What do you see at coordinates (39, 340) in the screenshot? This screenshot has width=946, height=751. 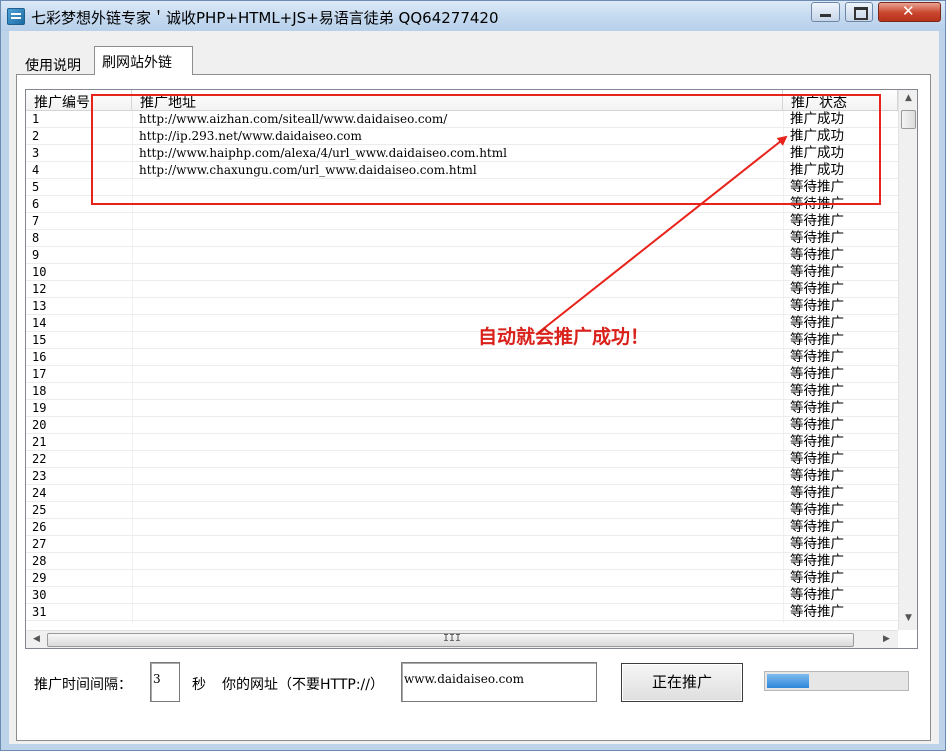 I see `row-number: 15` at bounding box center [39, 340].